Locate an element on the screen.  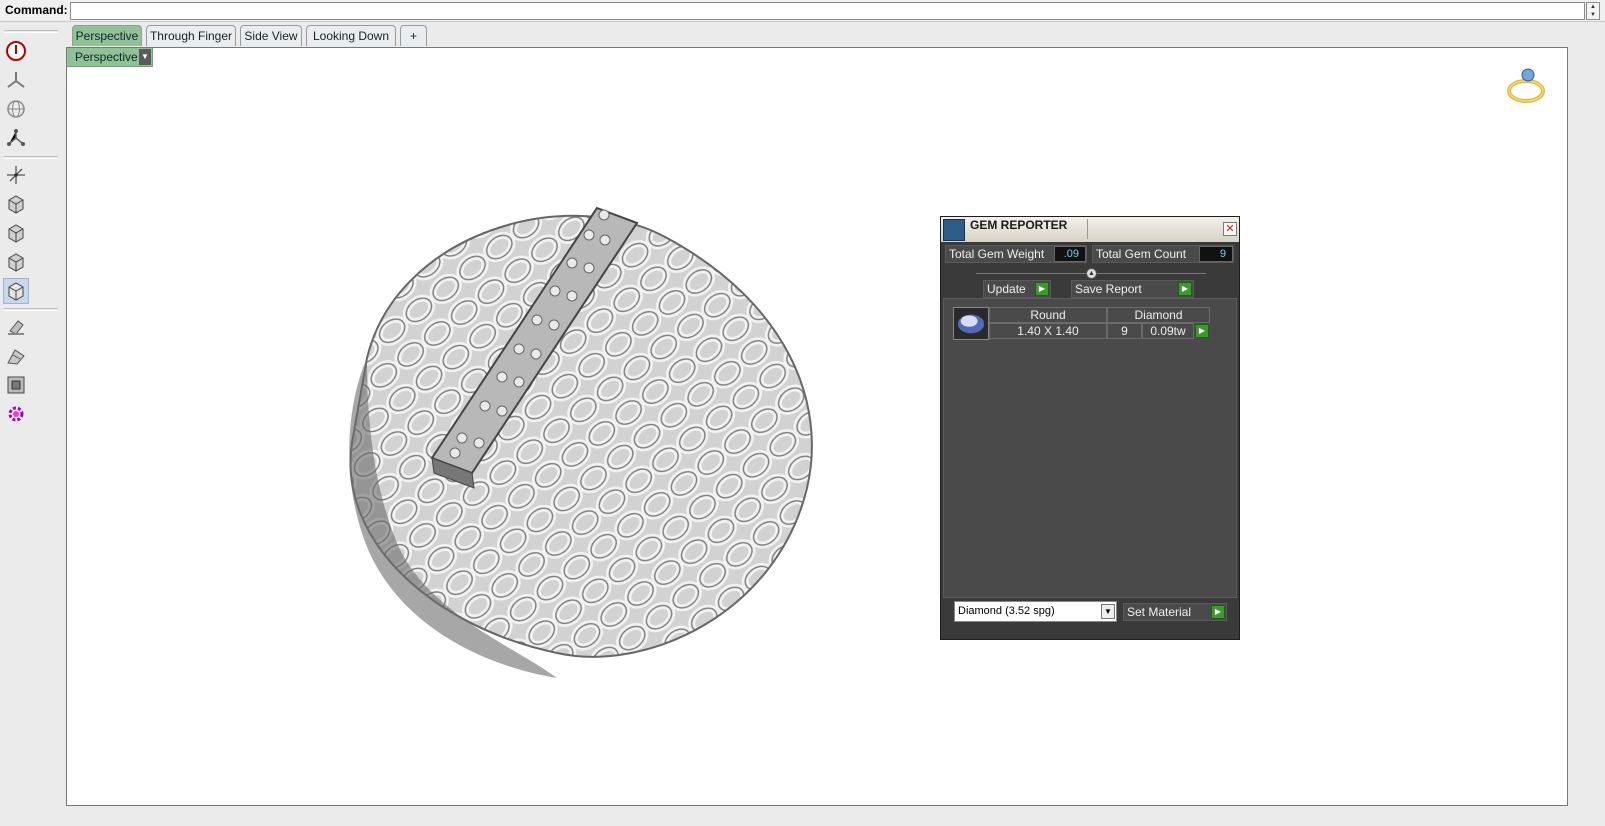
axes-icon is located at coordinates (16, 175).